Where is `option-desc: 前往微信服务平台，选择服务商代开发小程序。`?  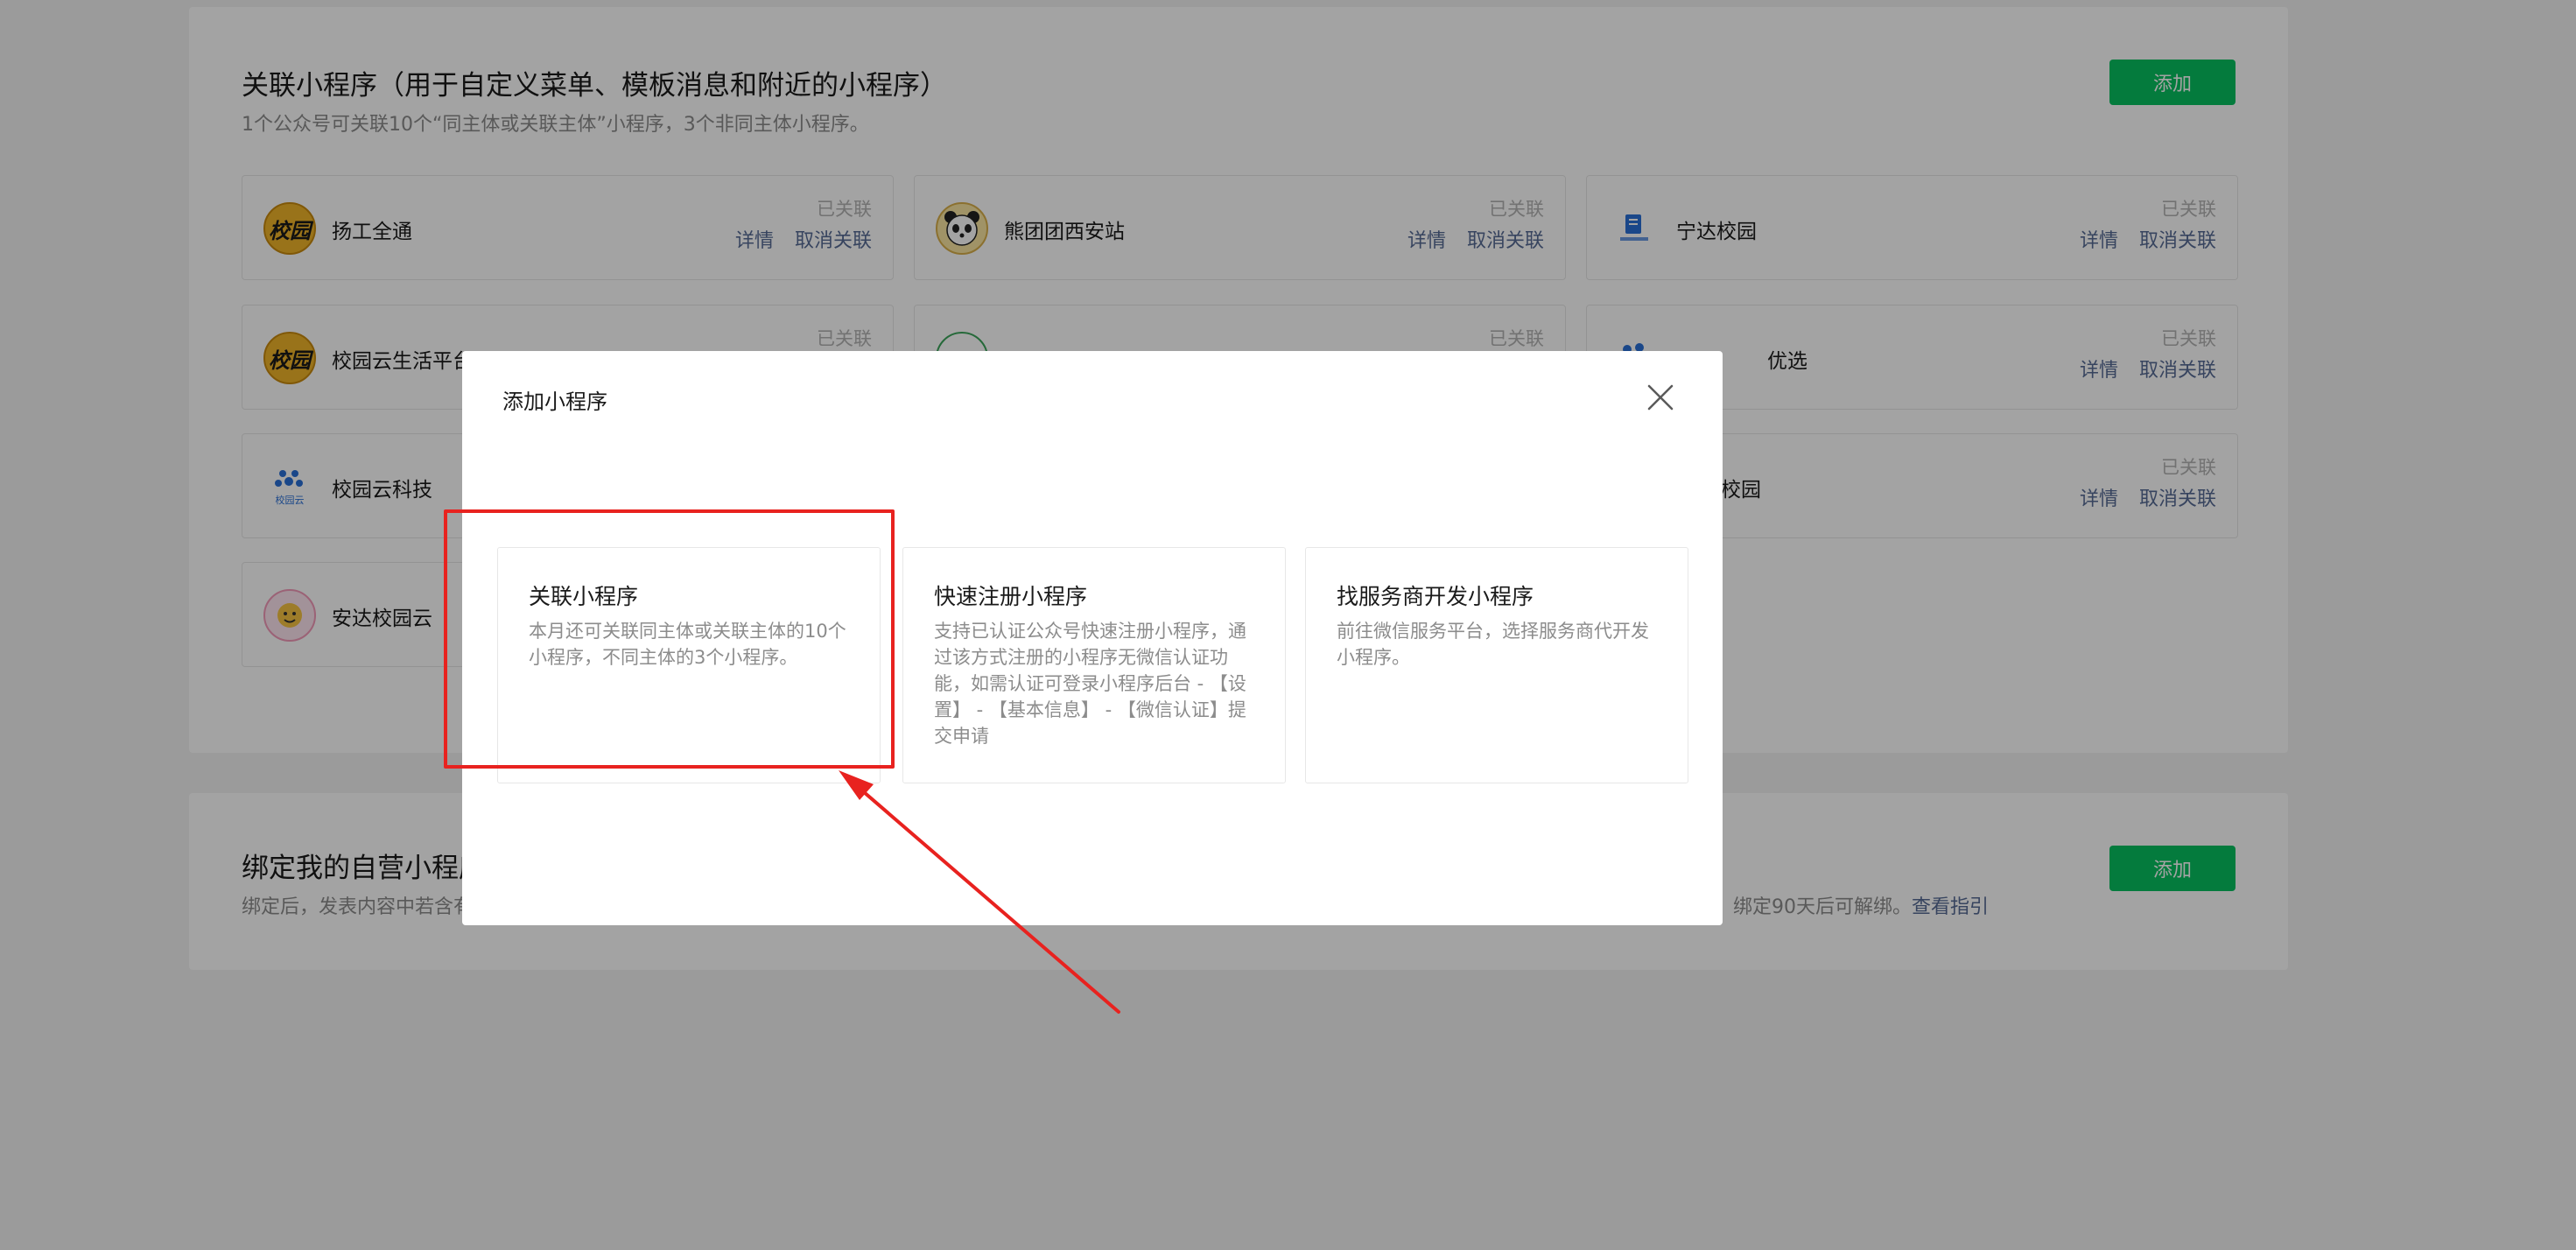 option-desc: 前往微信服务平台，选择服务商代开发小程序。 is located at coordinates (1493, 645).